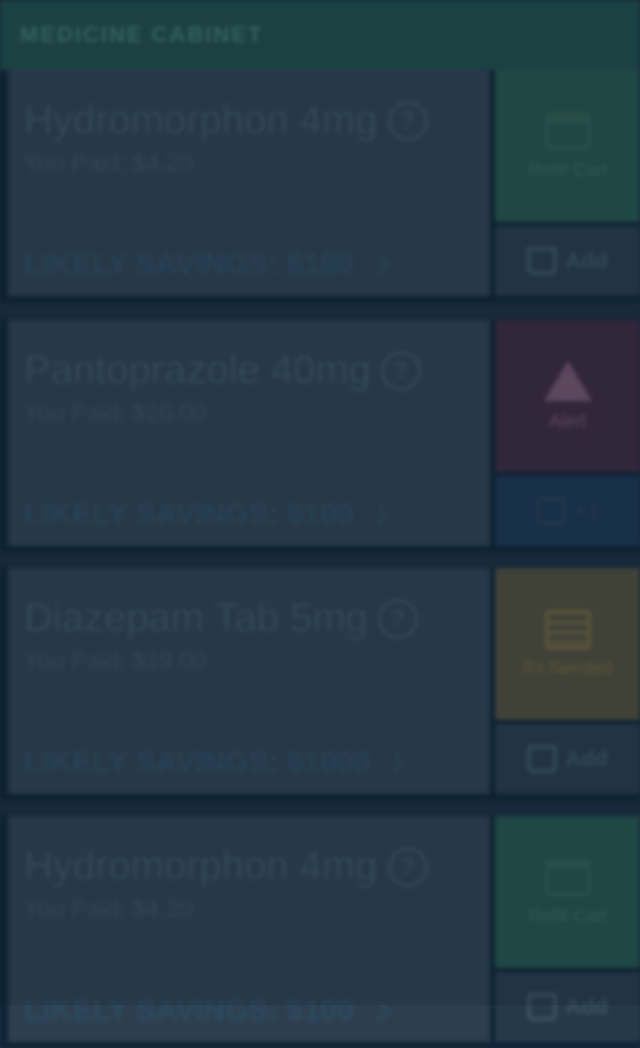 This screenshot has height=1048, width=640. I want to click on warning-icon, so click(567, 380).